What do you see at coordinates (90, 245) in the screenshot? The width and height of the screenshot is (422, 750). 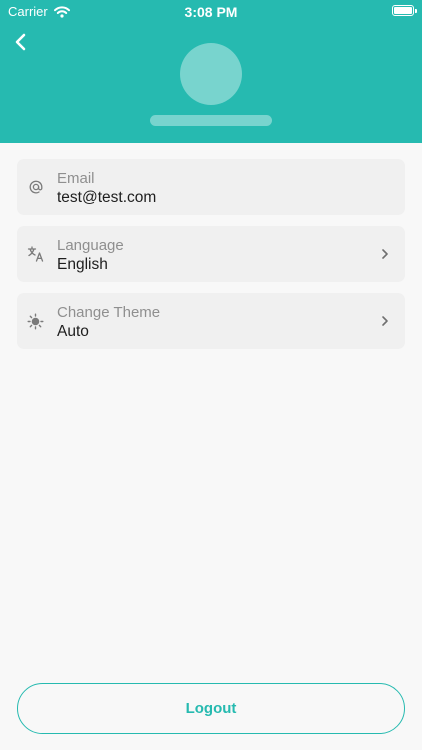 I see `language-label: Language` at bounding box center [90, 245].